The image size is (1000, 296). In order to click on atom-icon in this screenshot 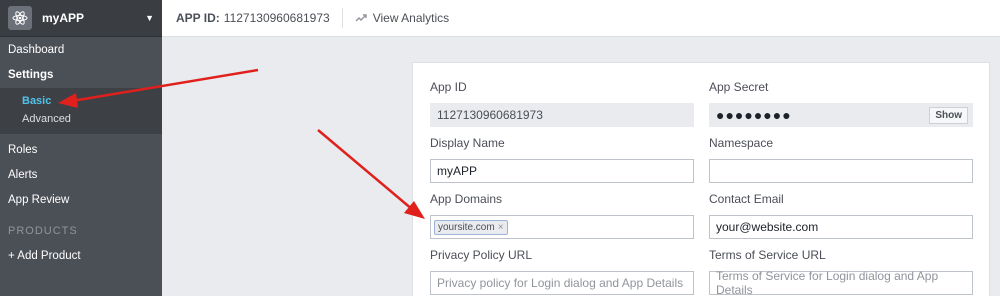, I will do `click(20, 18)`.